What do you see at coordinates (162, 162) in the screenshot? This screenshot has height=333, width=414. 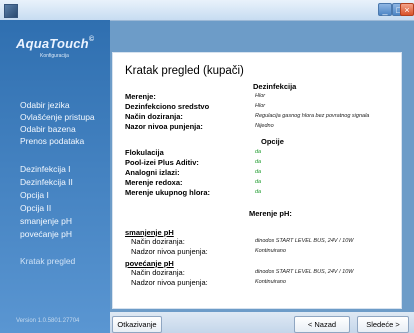 I see `opcije-label: Pool-izei Plus Aditiv:` at bounding box center [162, 162].